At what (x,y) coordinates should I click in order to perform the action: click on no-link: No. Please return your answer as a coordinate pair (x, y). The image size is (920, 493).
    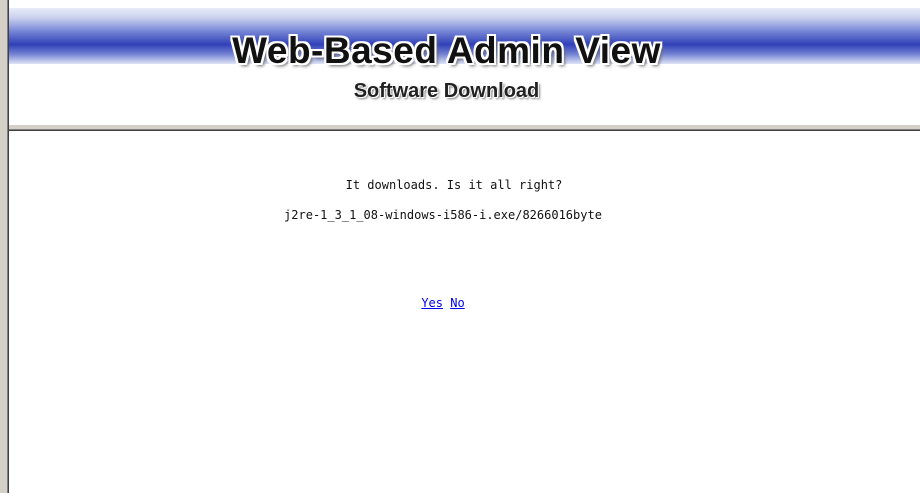
    Looking at the image, I should click on (457, 303).